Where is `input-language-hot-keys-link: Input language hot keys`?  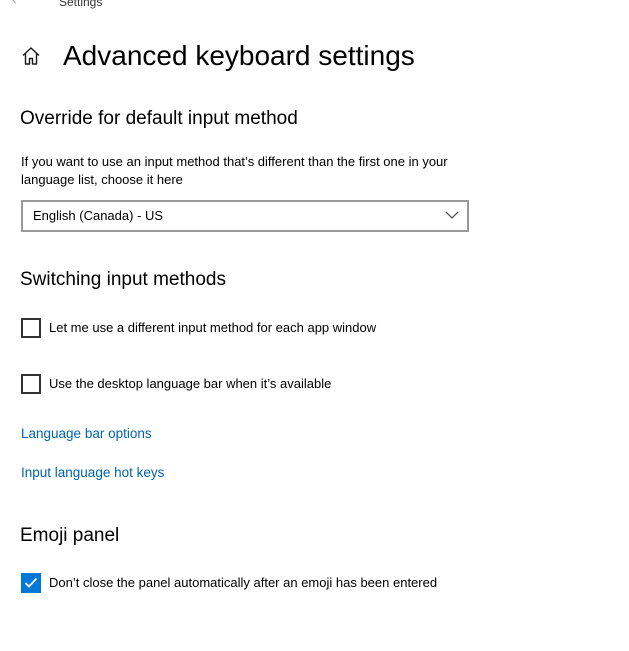 input-language-hot-keys-link: Input language hot keys is located at coordinates (92, 473).